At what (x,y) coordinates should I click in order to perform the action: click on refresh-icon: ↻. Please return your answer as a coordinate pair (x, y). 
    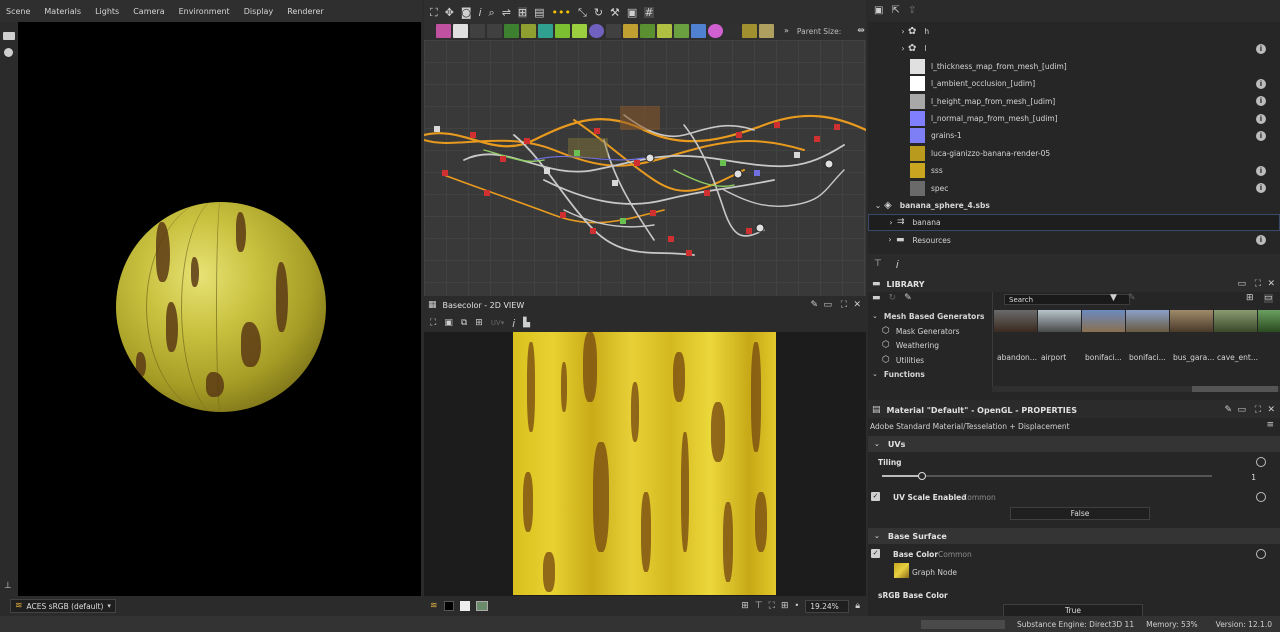
    Looking at the image, I should click on (598, 12).